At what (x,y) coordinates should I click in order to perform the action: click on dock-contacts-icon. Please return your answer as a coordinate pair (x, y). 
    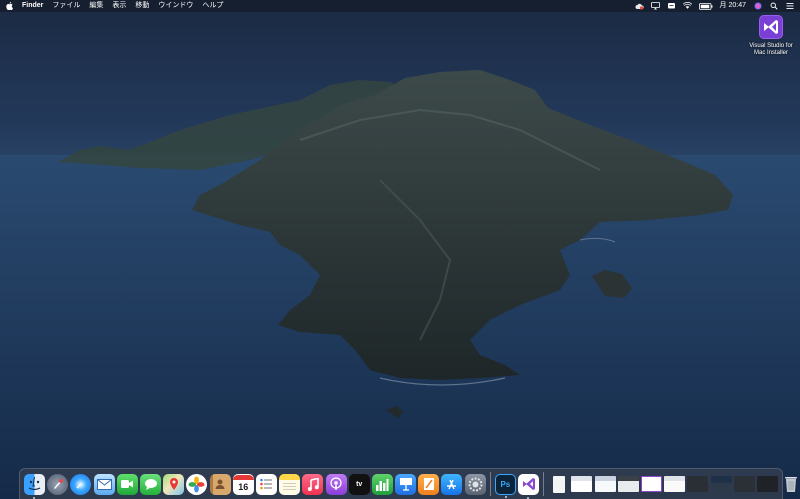
    Looking at the image, I should click on (220, 484).